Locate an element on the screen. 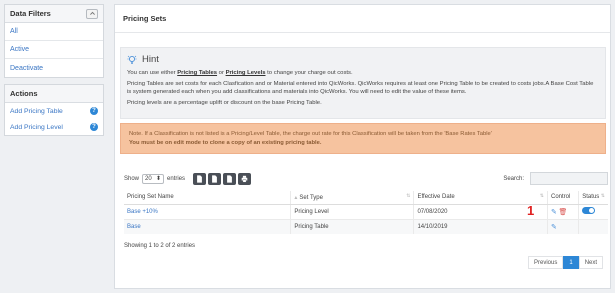 This screenshot has width=615, height=293. sort-icon: ▴ is located at coordinates (296, 197).